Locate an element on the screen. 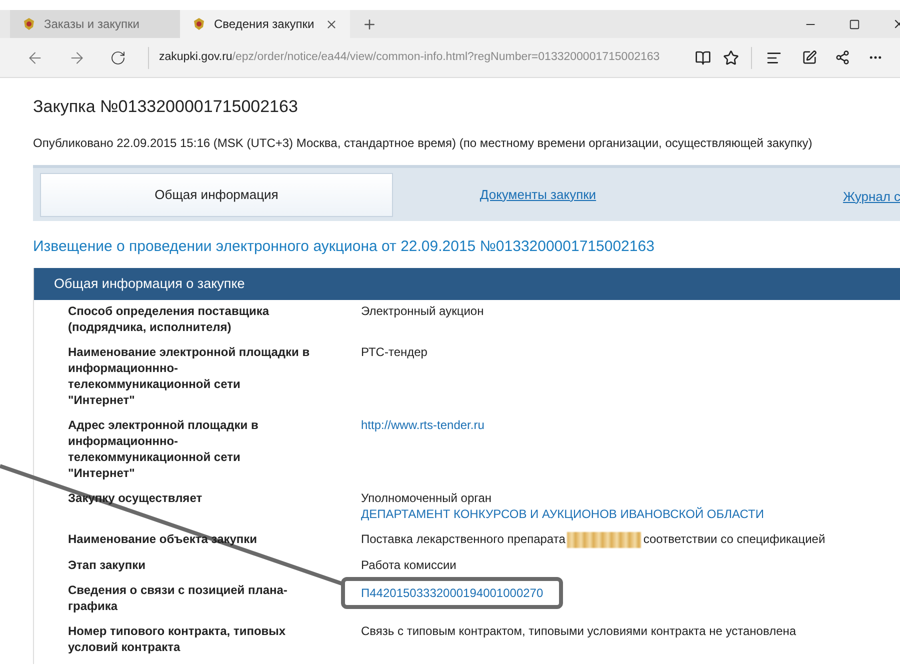  page-tab: Журнал с is located at coordinates (871, 196).